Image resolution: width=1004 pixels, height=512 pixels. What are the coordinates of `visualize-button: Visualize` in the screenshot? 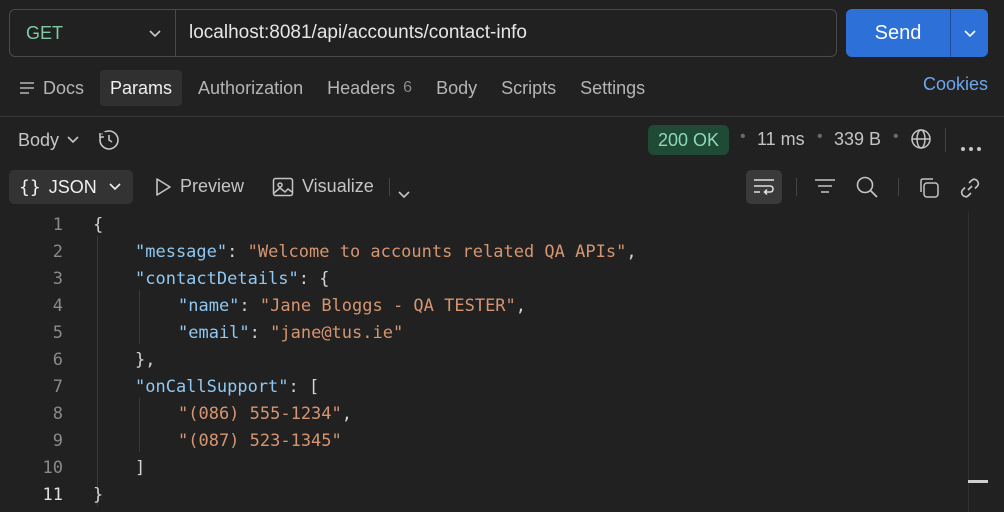 It's located at (323, 186).